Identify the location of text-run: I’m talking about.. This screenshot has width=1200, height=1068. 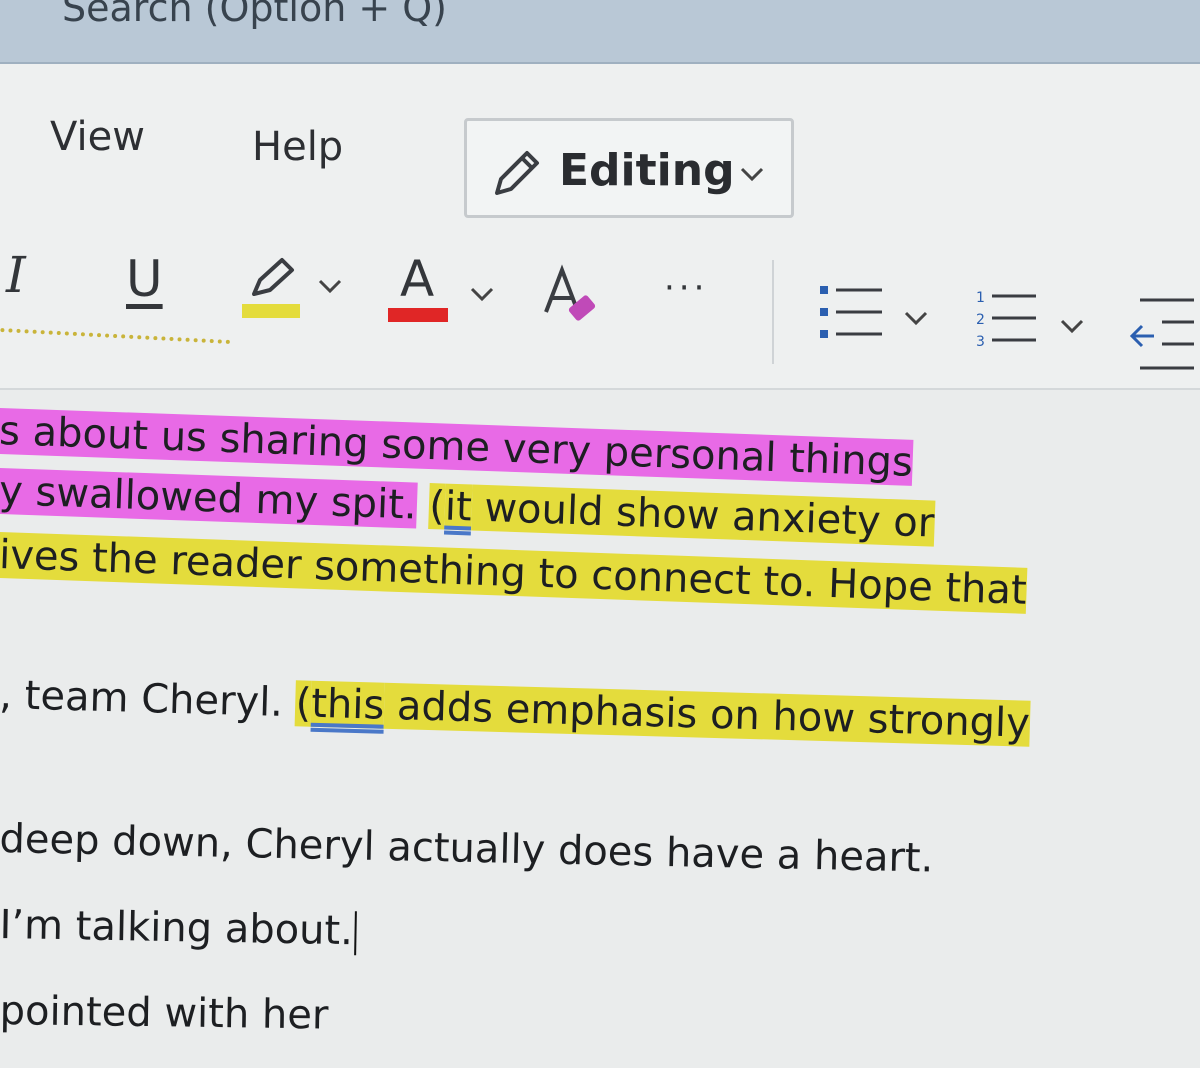
(177, 928).